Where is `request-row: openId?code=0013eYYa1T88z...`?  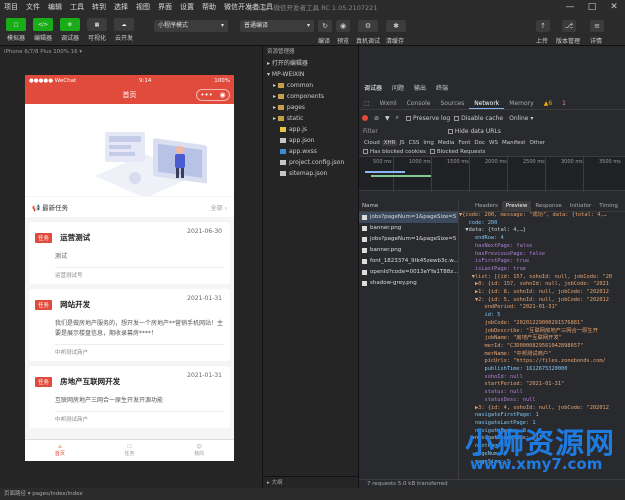
request-row: openId?code=0013eYYa1T88z... is located at coordinates (408, 272).